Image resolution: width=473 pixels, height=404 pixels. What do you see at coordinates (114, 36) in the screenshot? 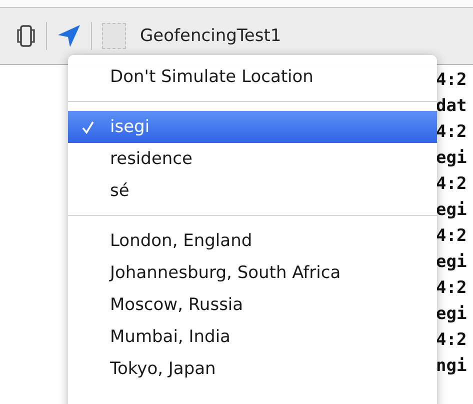
I see `scheme-icon` at bounding box center [114, 36].